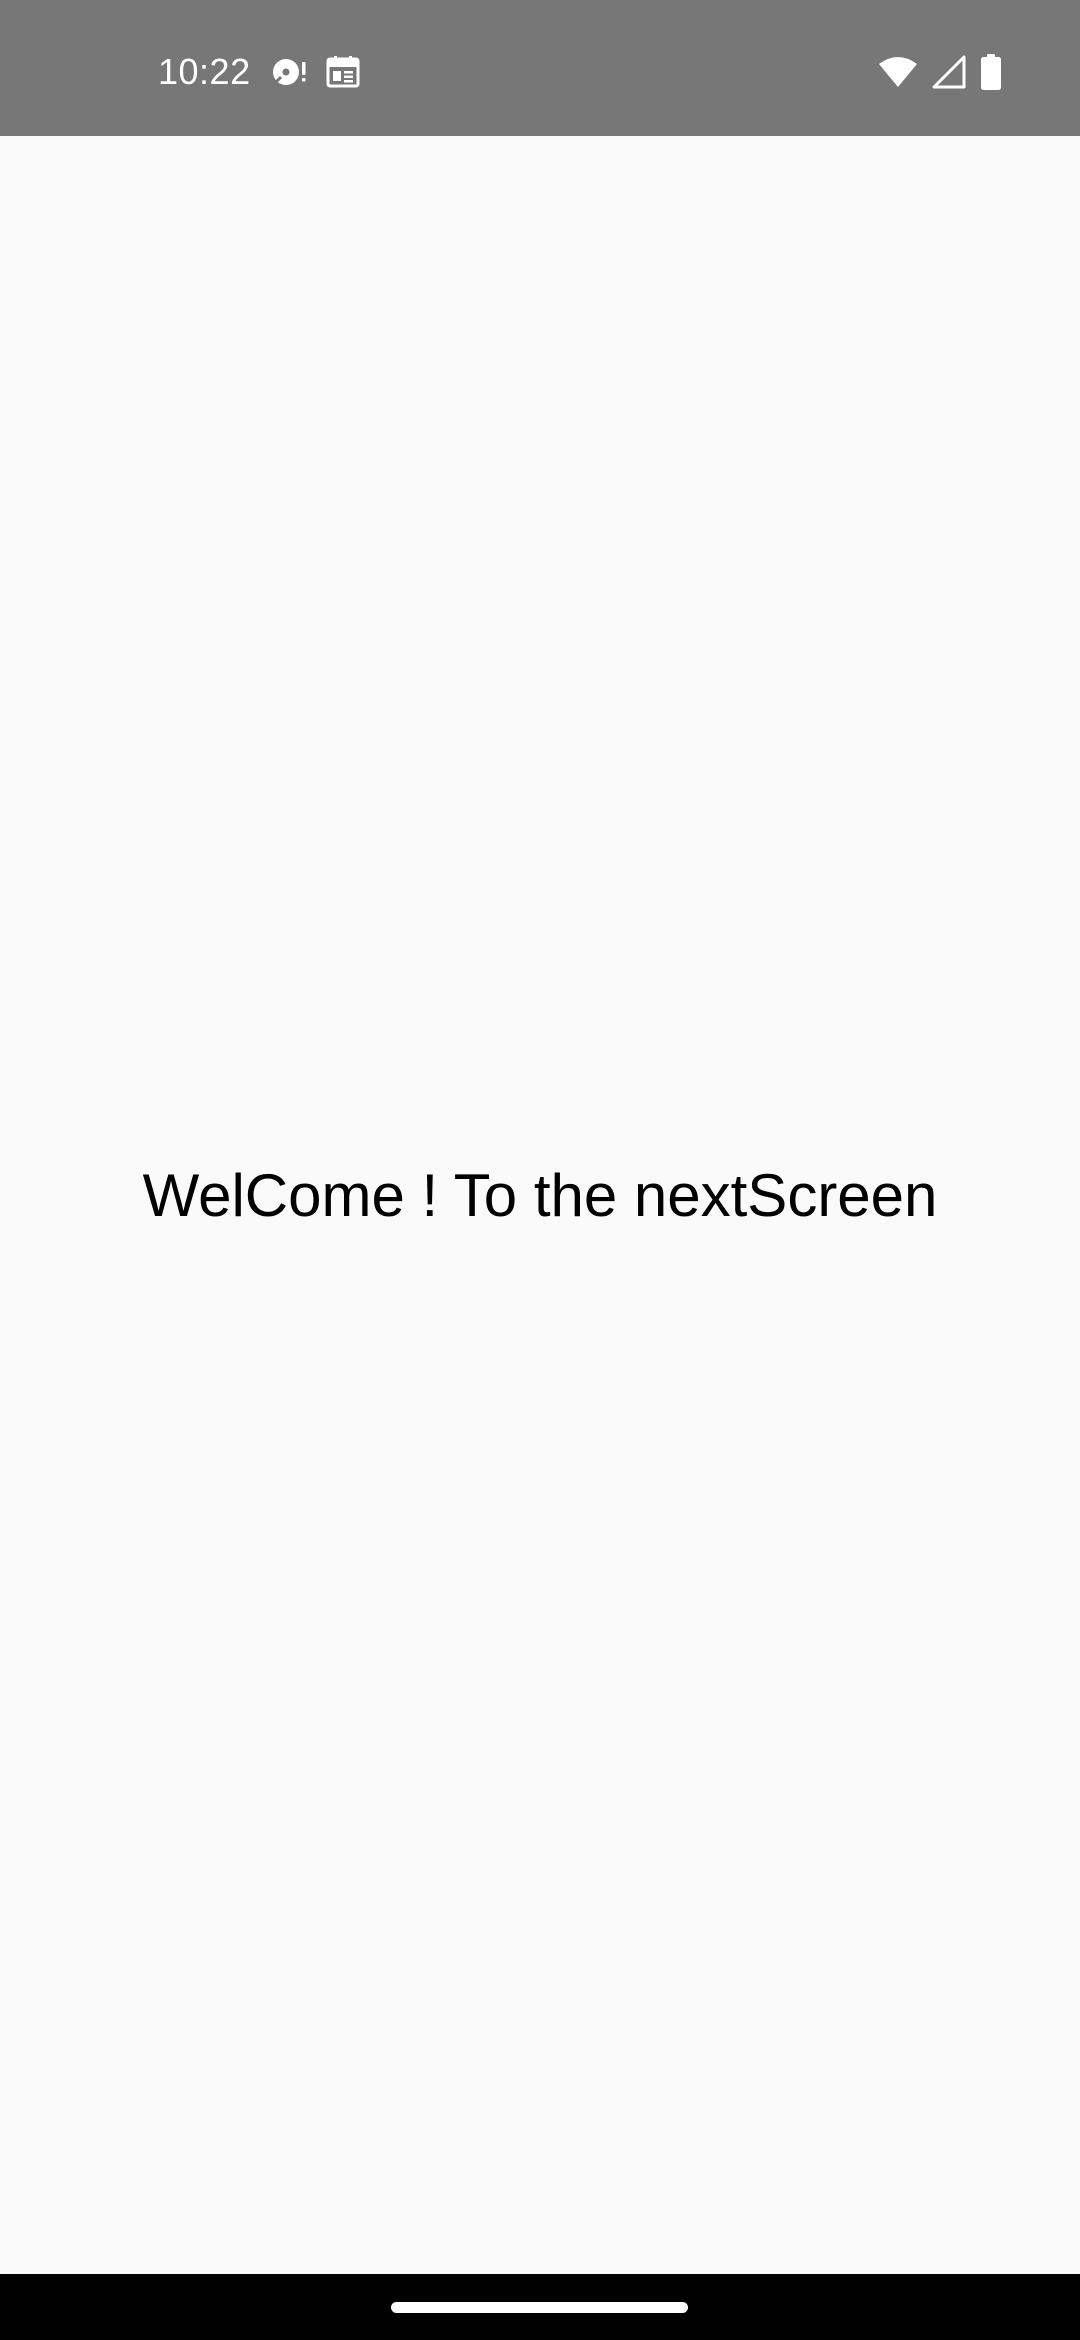  Describe the element at coordinates (540, 68) in the screenshot. I see `status-bar: 10:22` at that location.